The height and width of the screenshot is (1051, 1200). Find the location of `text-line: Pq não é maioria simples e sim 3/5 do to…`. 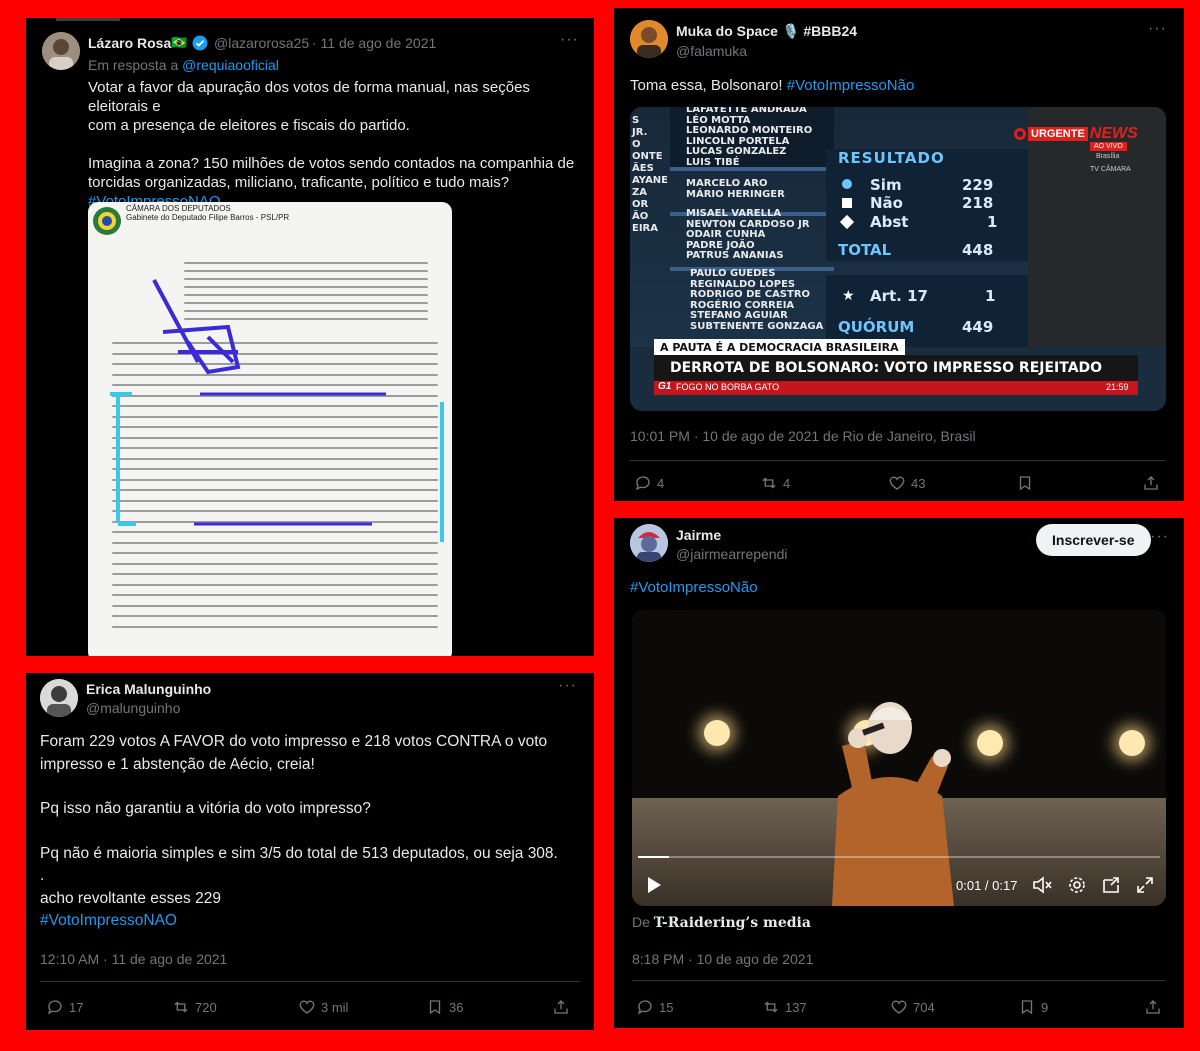

text-line: Pq não é maioria simples e sim 3/5 do to… is located at coordinates (299, 853).